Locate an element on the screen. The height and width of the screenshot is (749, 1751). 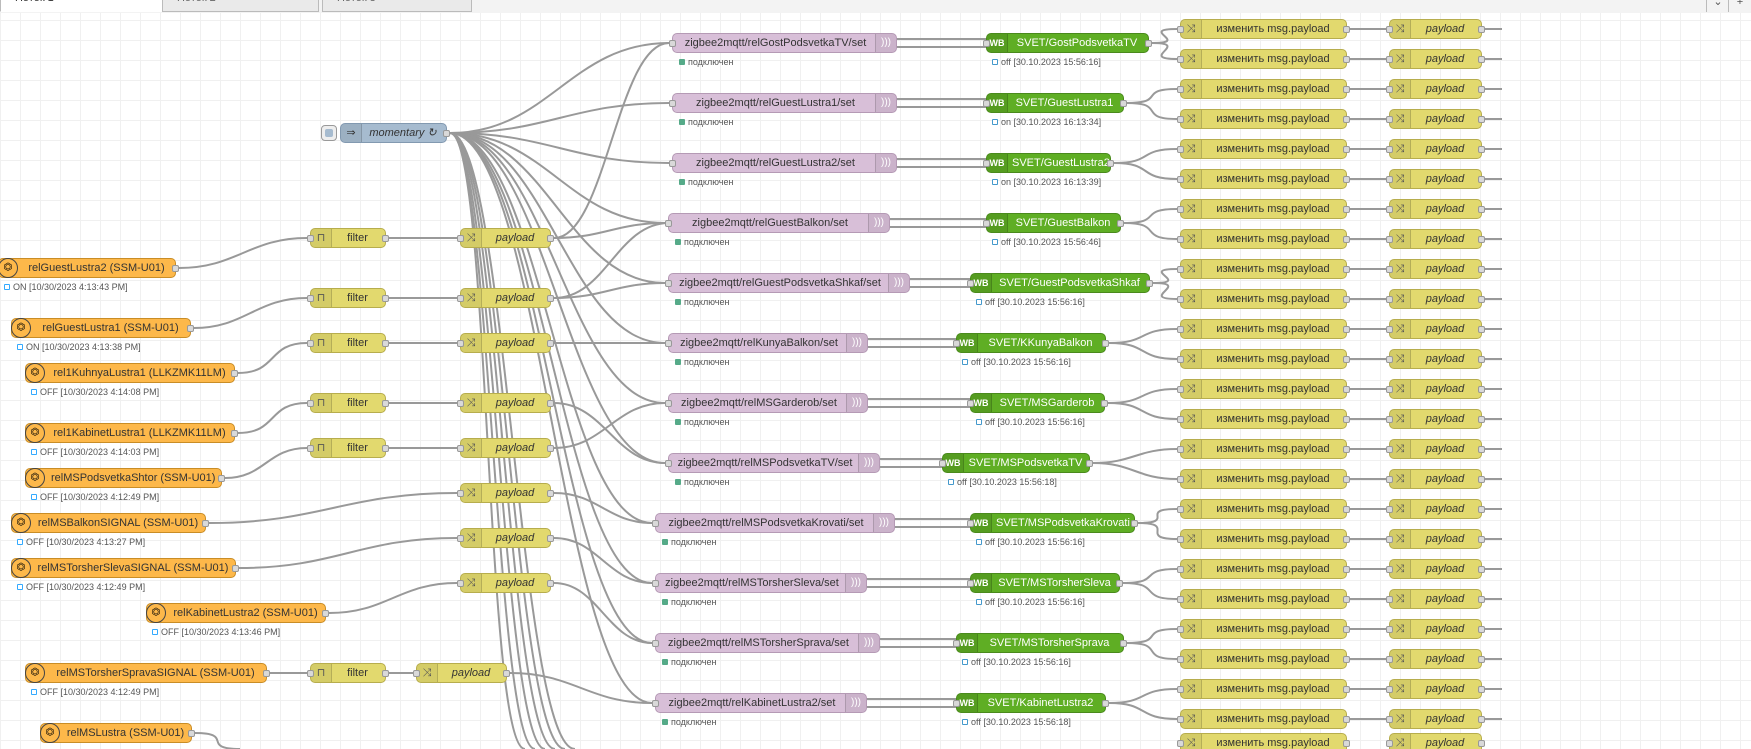
wb-device-node: WB SVET/GuestLustra1 is located at coordinates (1055, 103).